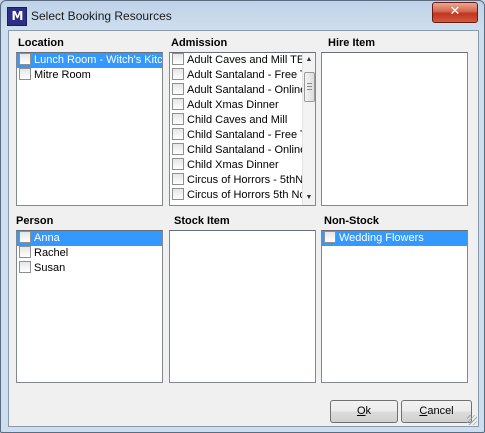  What do you see at coordinates (89, 238) in the screenshot?
I see `person-item: Anna` at bounding box center [89, 238].